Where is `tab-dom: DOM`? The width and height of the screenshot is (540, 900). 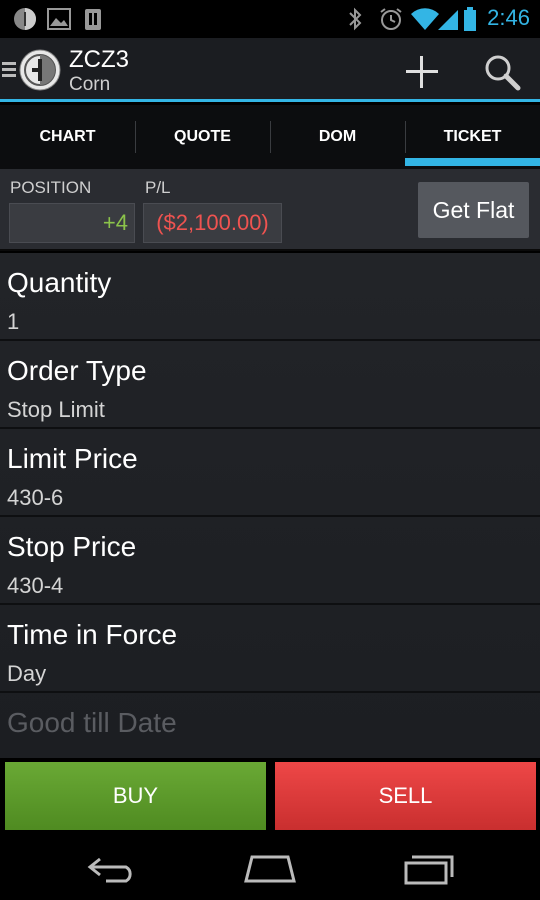 tab-dom: DOM is located at coordinates (337, 137).